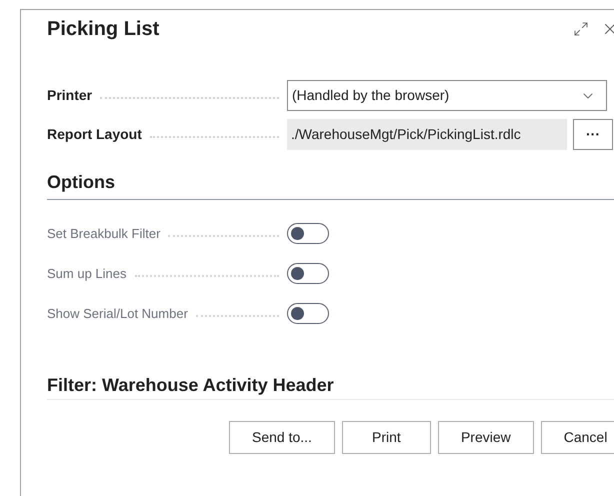 This screenshot has width=614, height=496. I want to click on field-label: Printer, so click(69, 96).